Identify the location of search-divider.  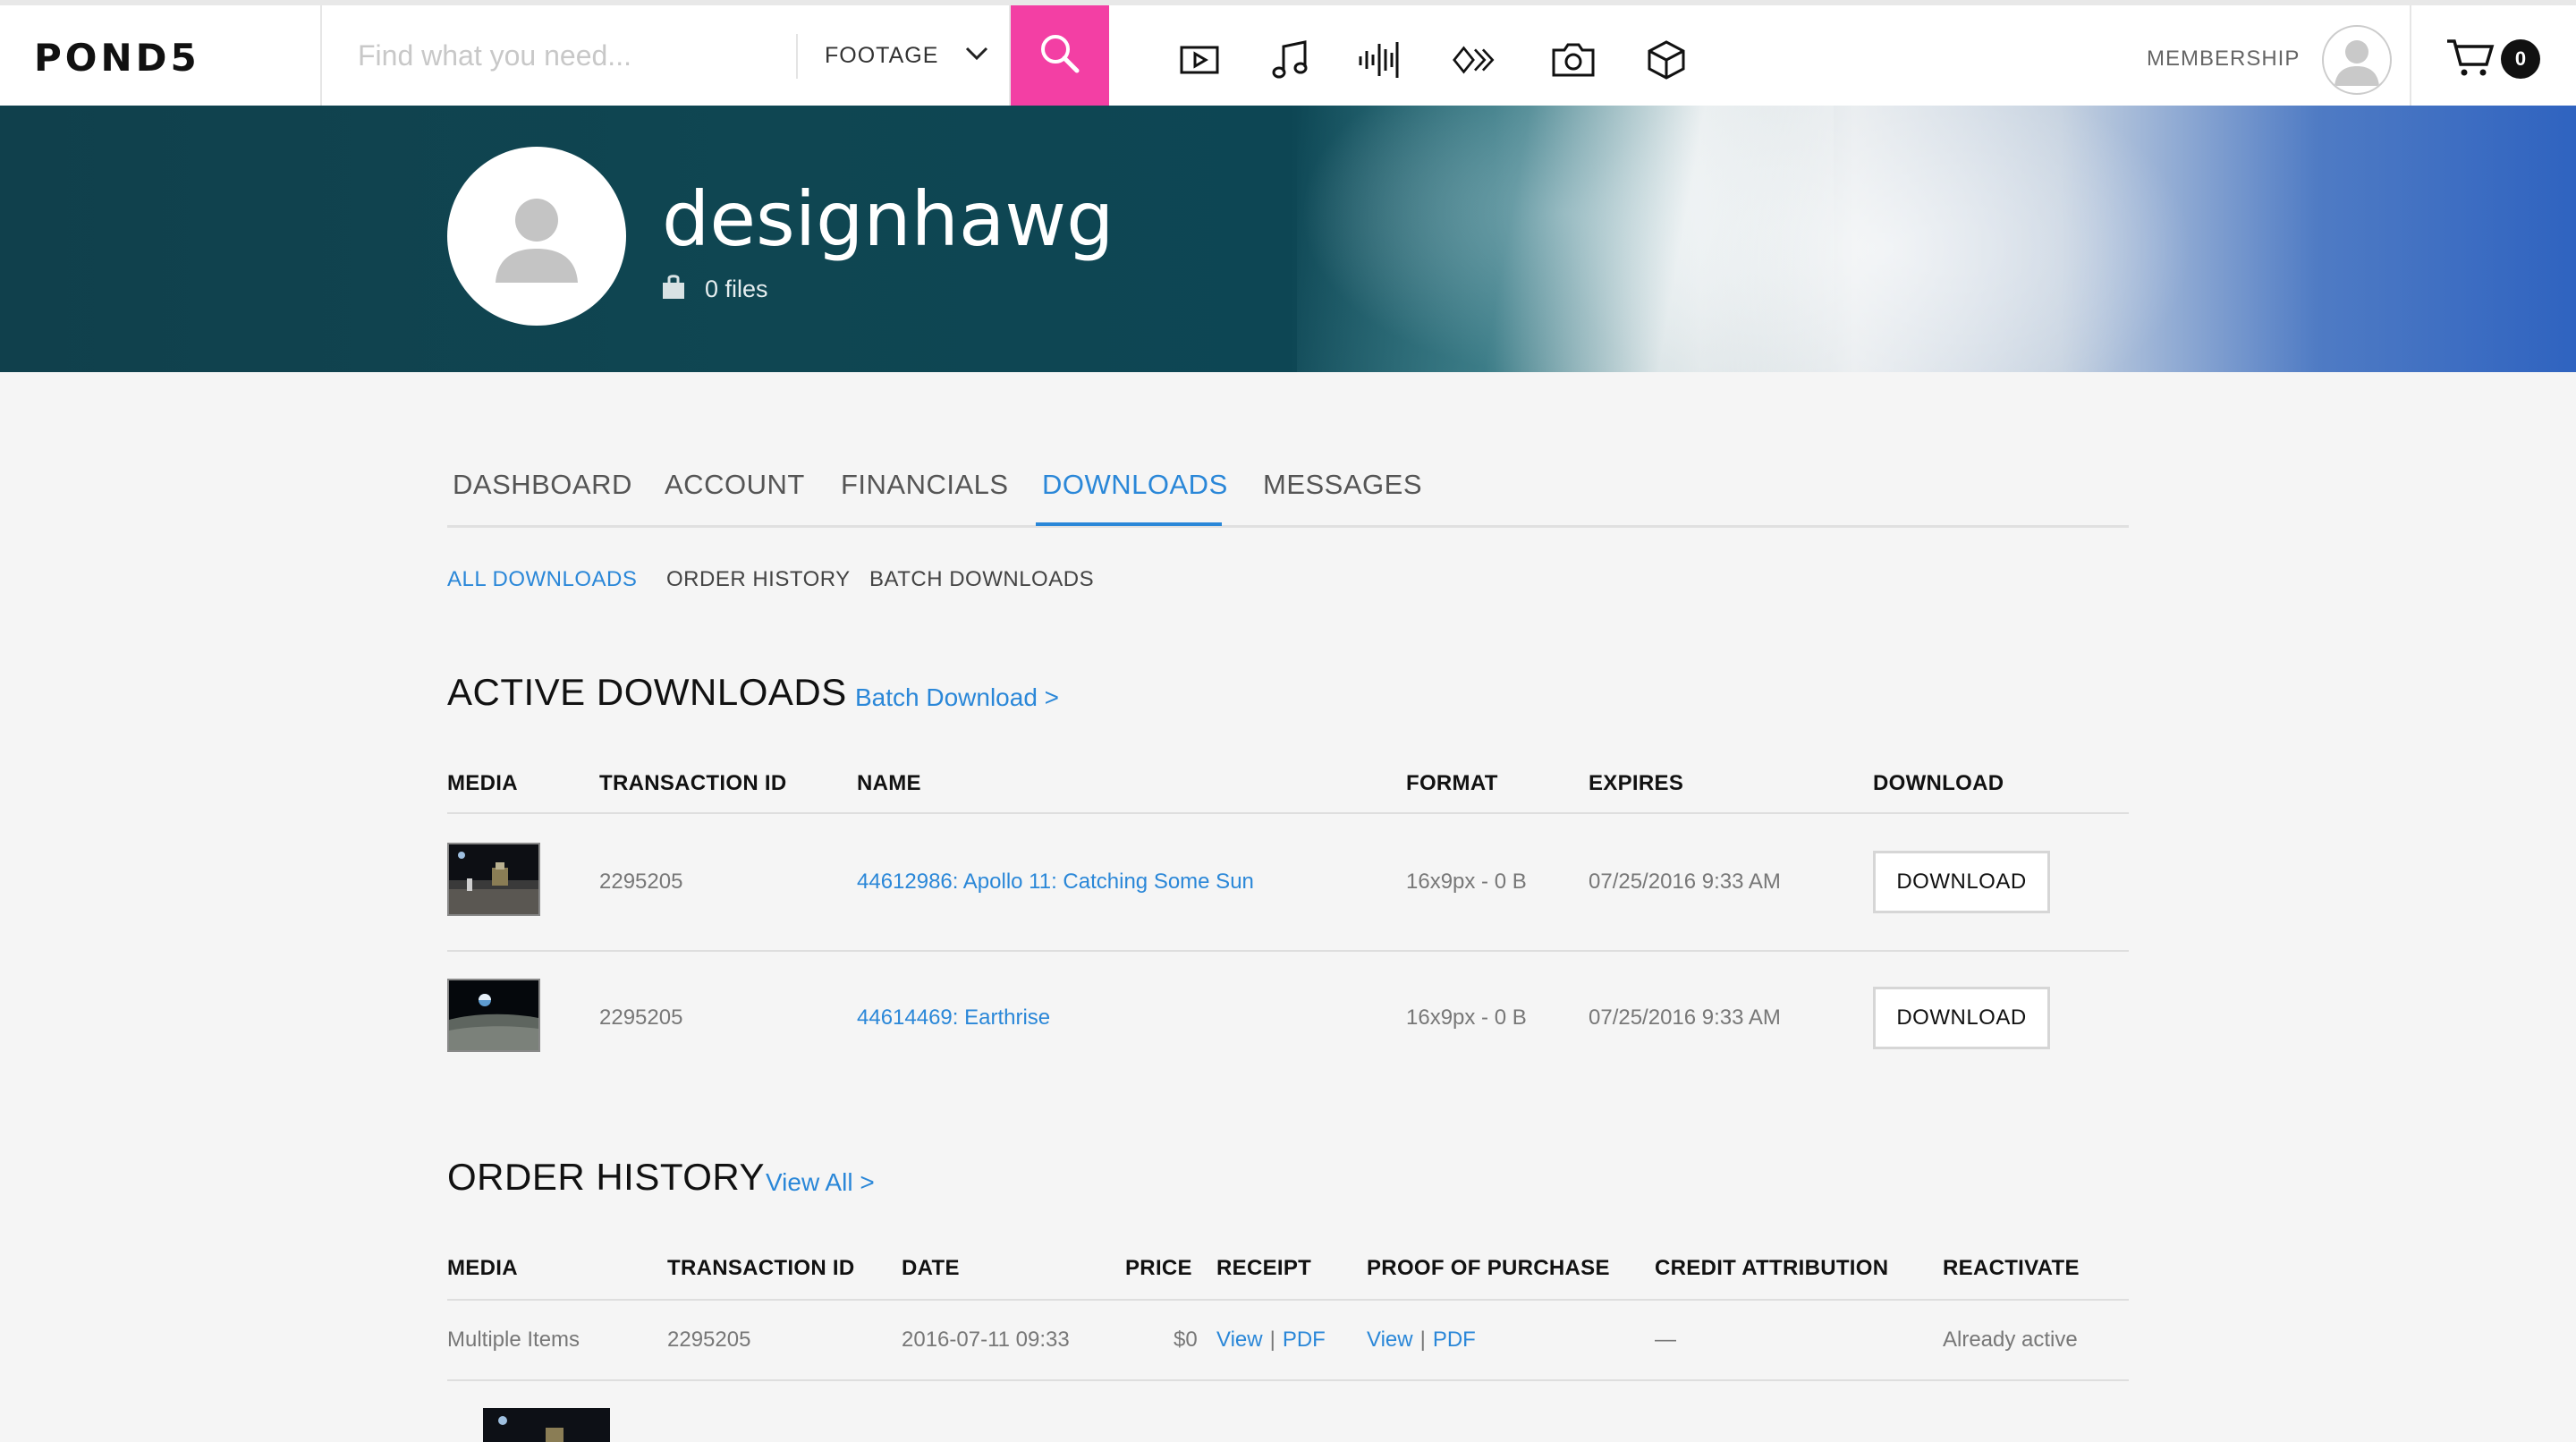
(797, 56).